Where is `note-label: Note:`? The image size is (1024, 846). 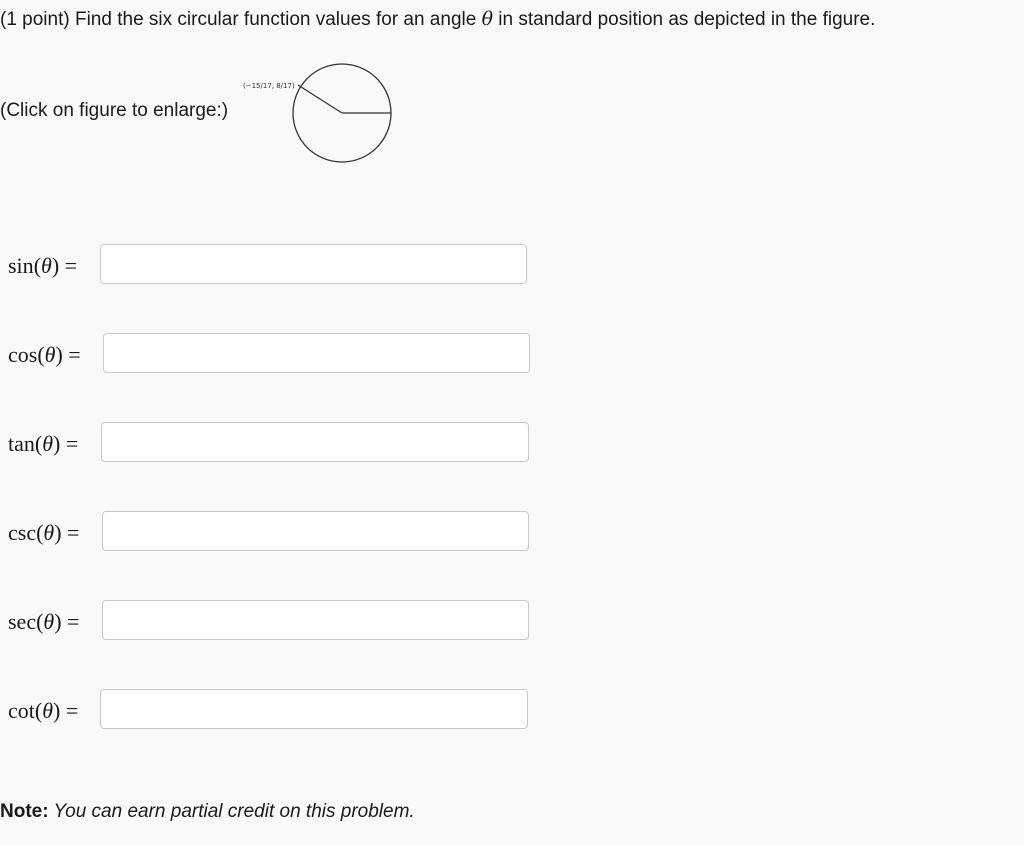 note-label: Note: is located at coordinates (24, 811).